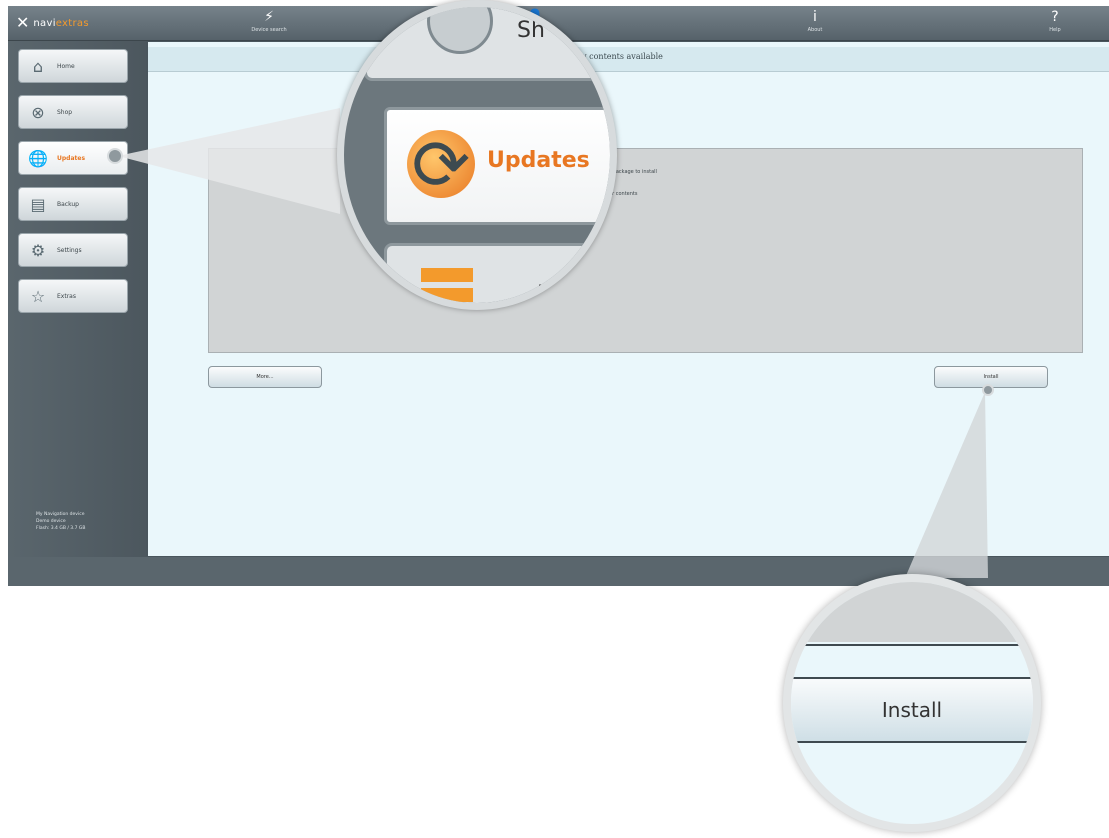  I want to click on magnifier-install: Install, so click(912, 703).